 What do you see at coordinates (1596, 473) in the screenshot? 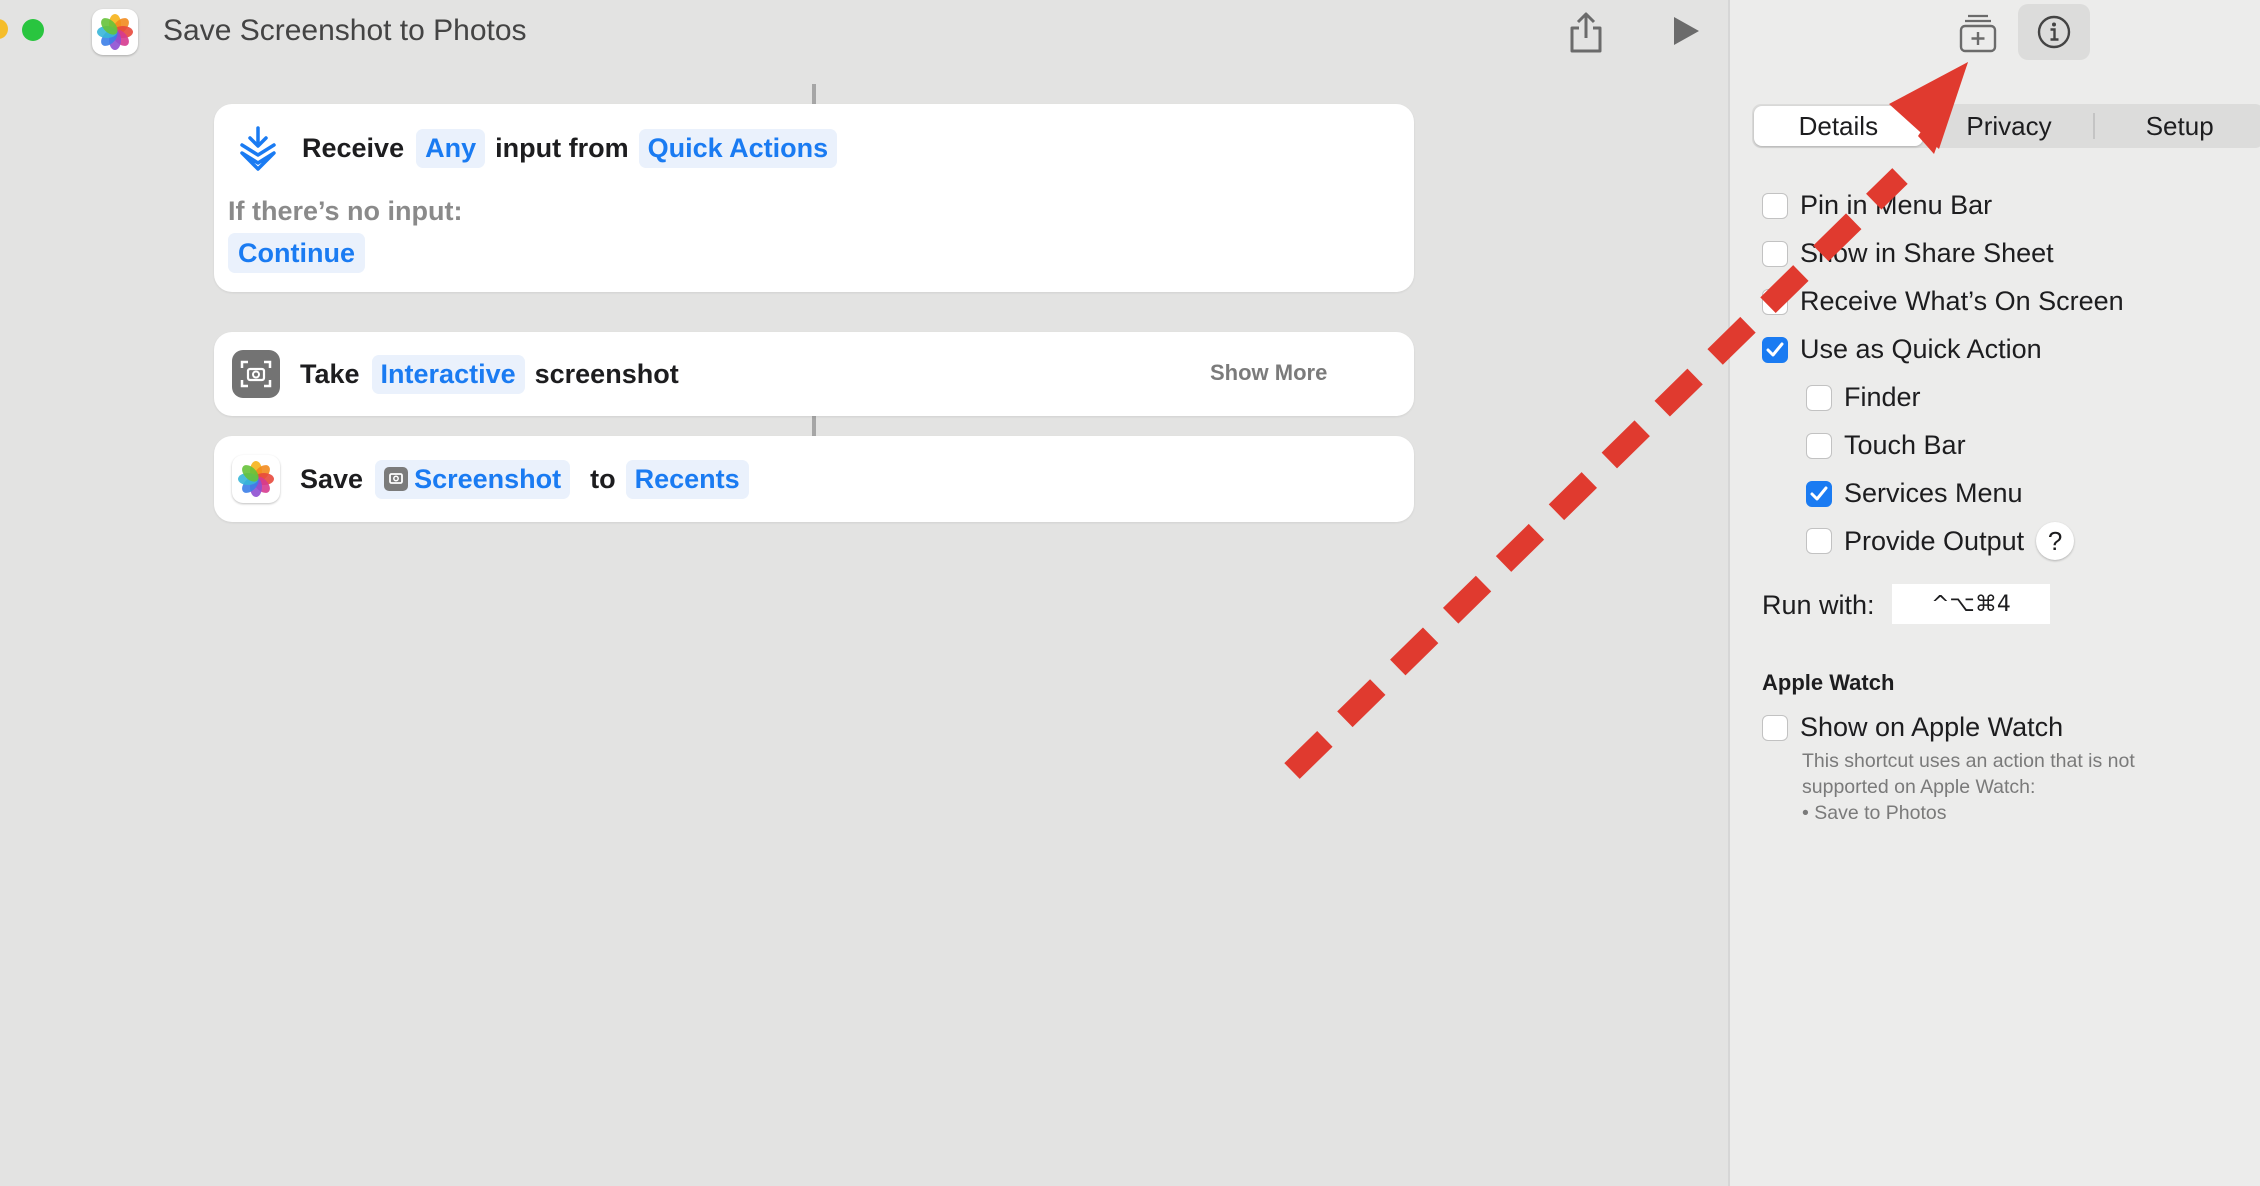
I see `annotation-arrow-shaft` at bounding box center [1596, 473].